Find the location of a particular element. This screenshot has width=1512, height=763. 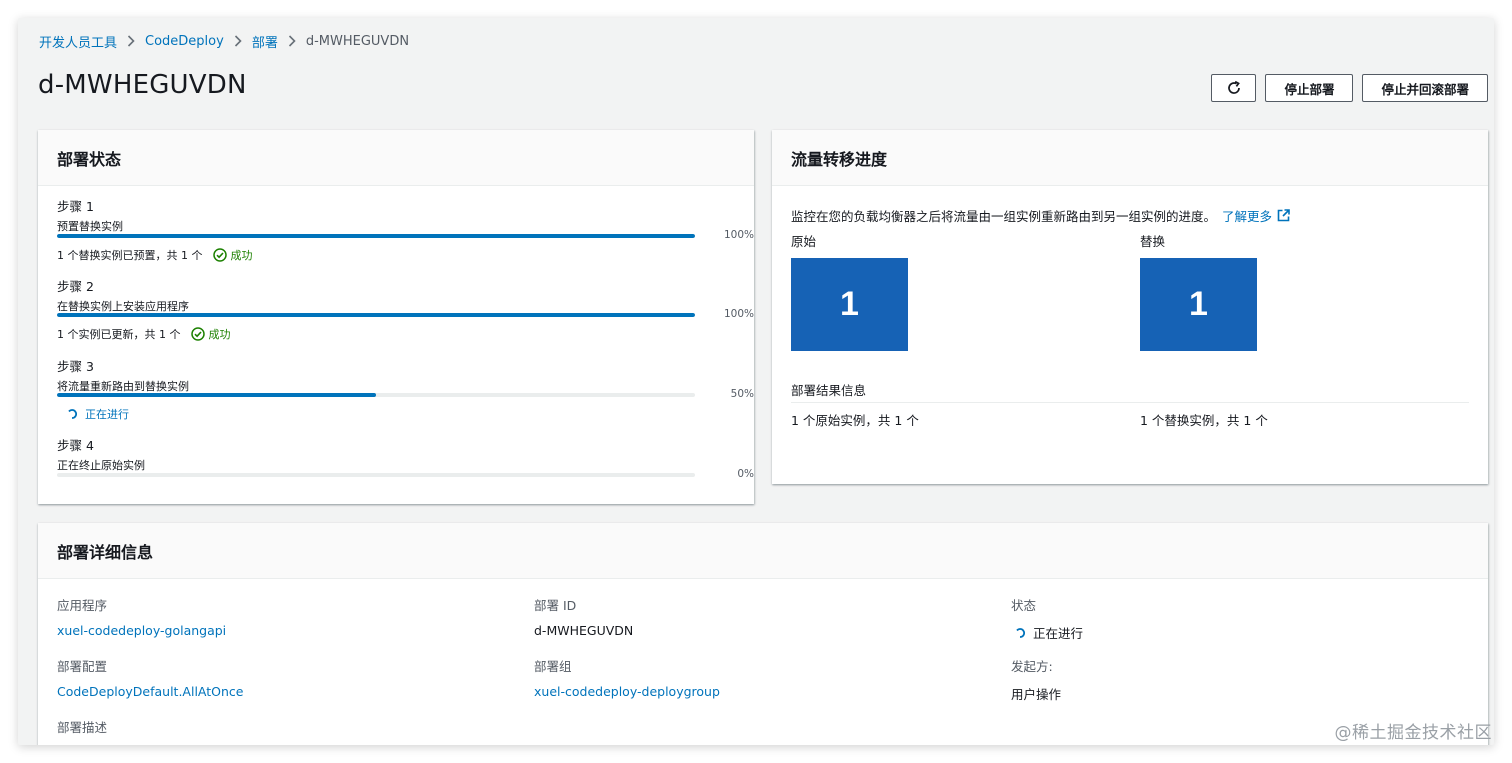

step-footer: 1 个替换实例已预置，共 1 个 成功 is located at coordinates (155, 255).